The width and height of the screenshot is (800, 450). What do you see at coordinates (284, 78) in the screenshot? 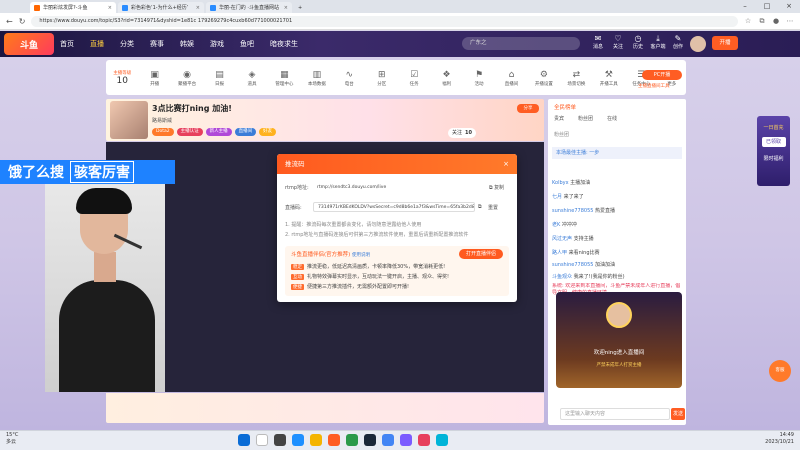
I see `anchor-tool-manage: ▦ 管理中心` at bounding box center [284, 78].